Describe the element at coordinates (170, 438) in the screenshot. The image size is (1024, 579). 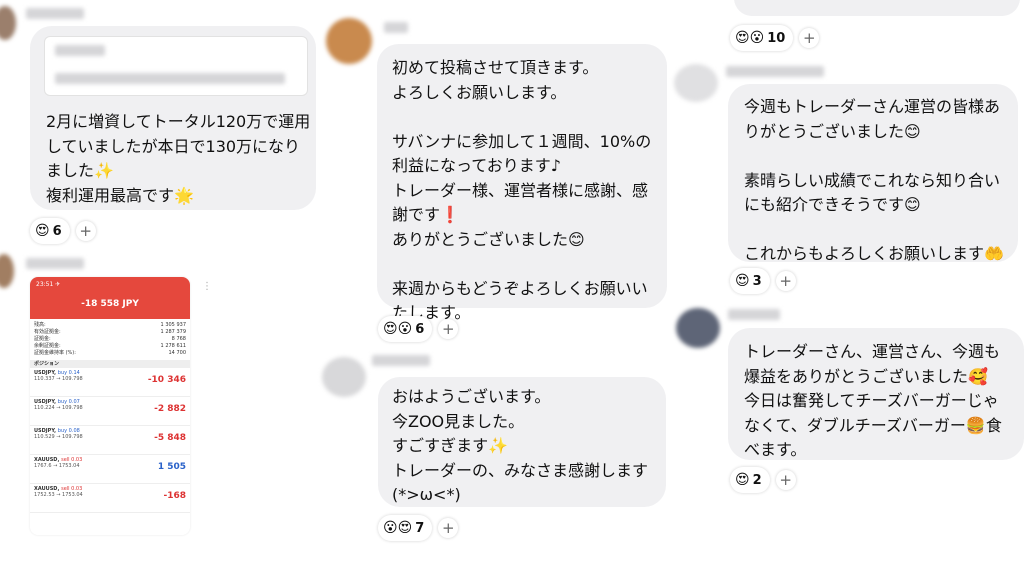
I see `position-profit-loss: -5 848` at that location.